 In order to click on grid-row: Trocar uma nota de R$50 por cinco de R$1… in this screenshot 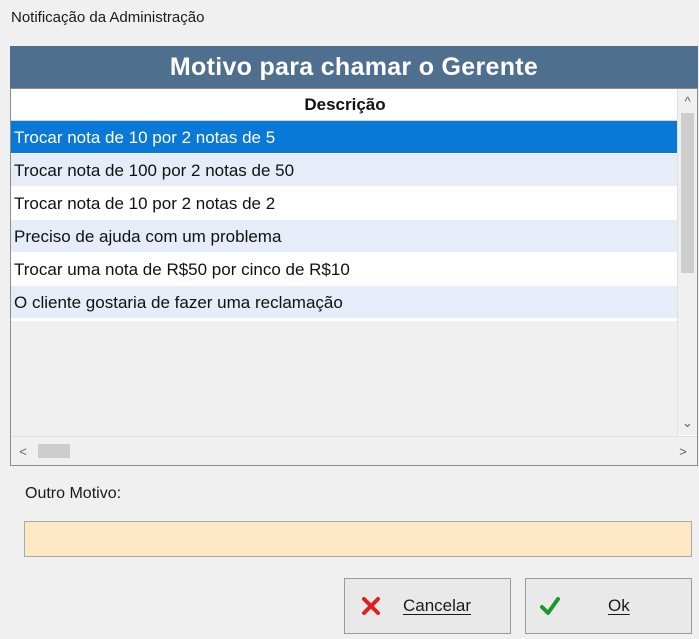, I will do `click(345, 269)`.